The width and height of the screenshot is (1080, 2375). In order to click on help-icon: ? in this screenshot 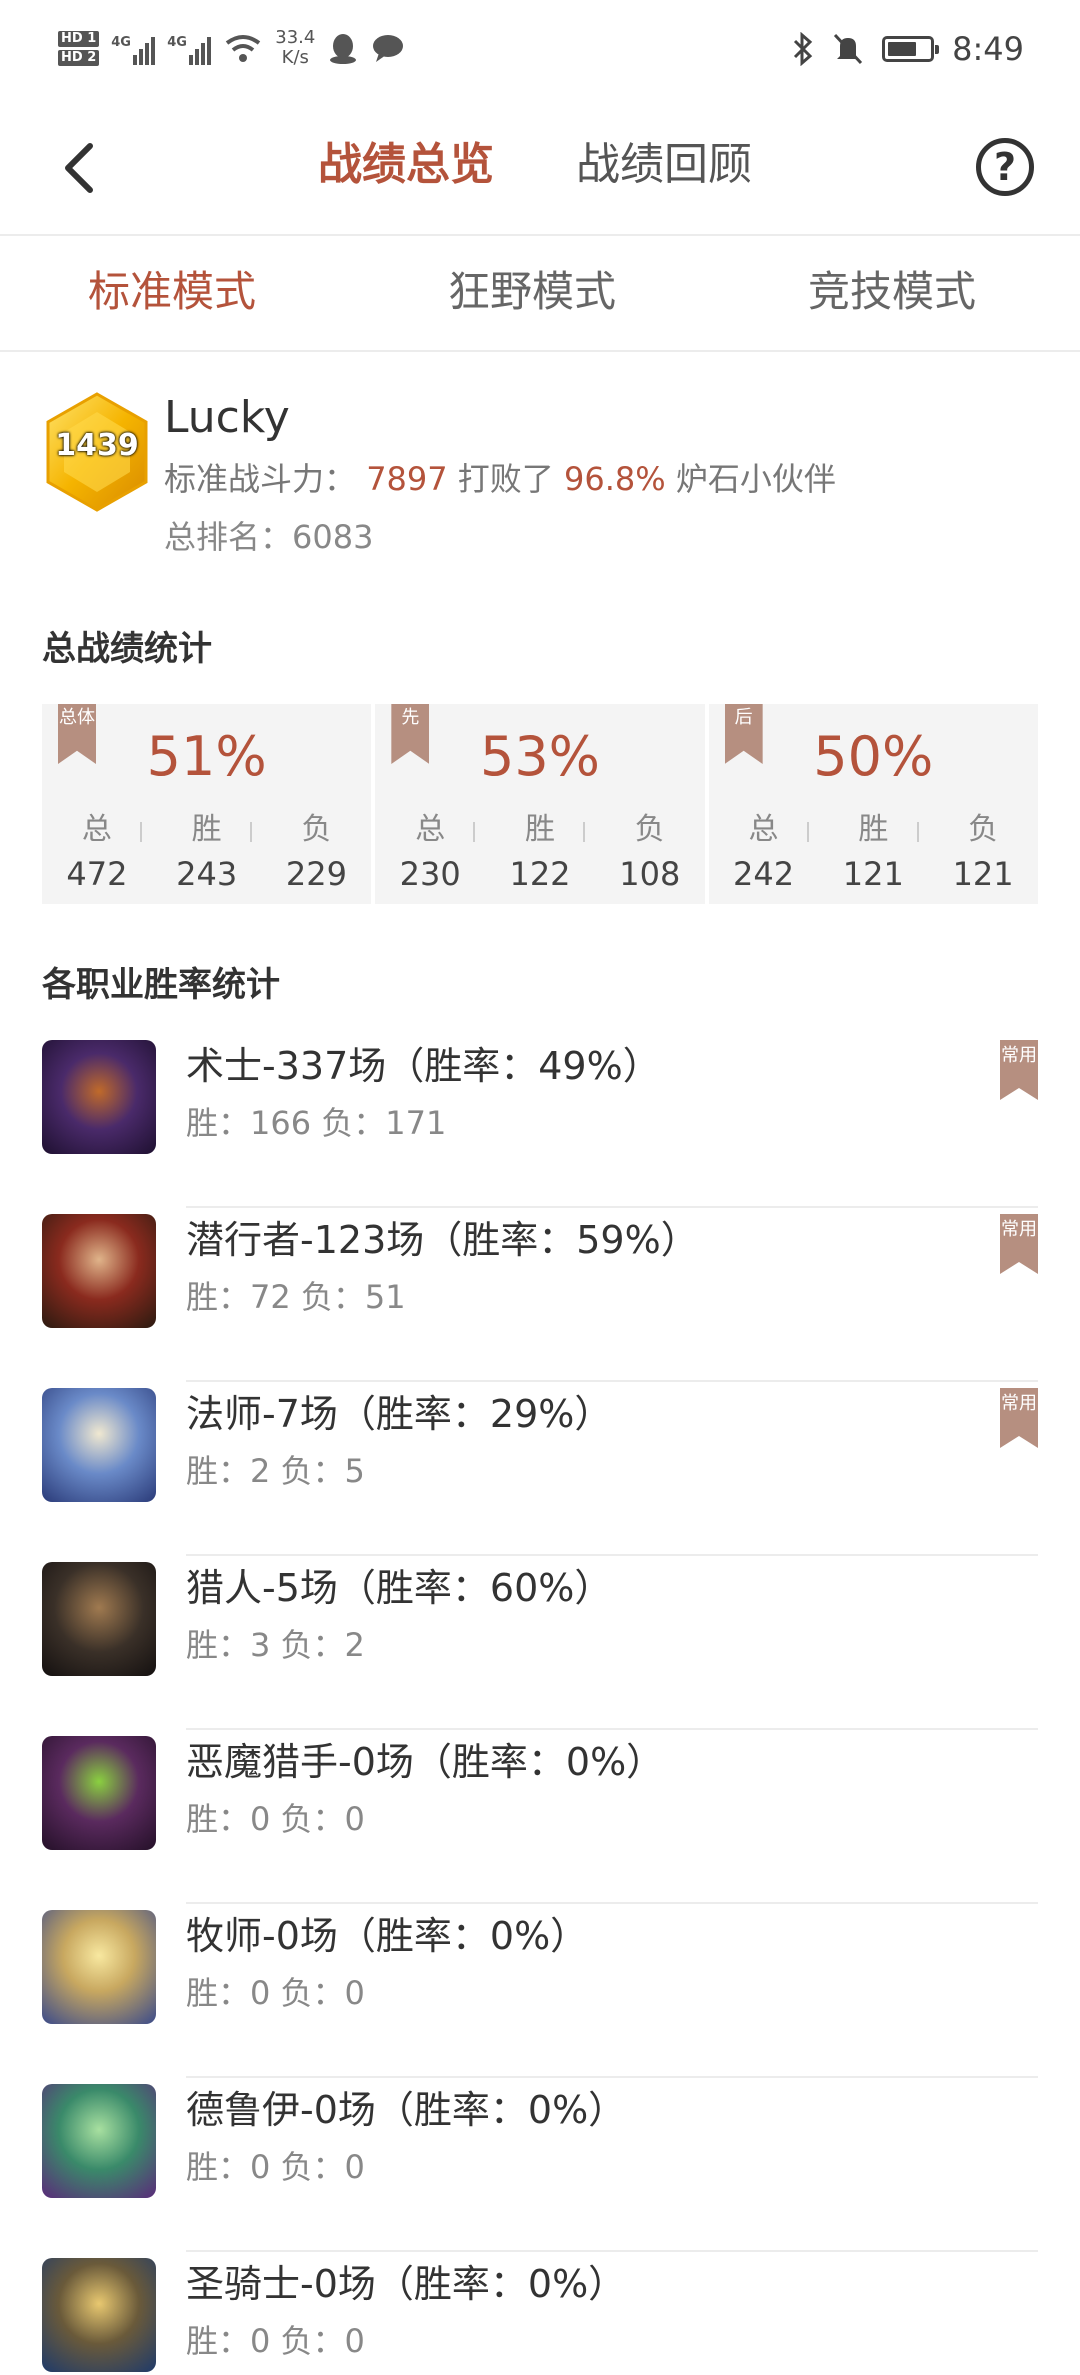, I will do `click(1005, 167)`.